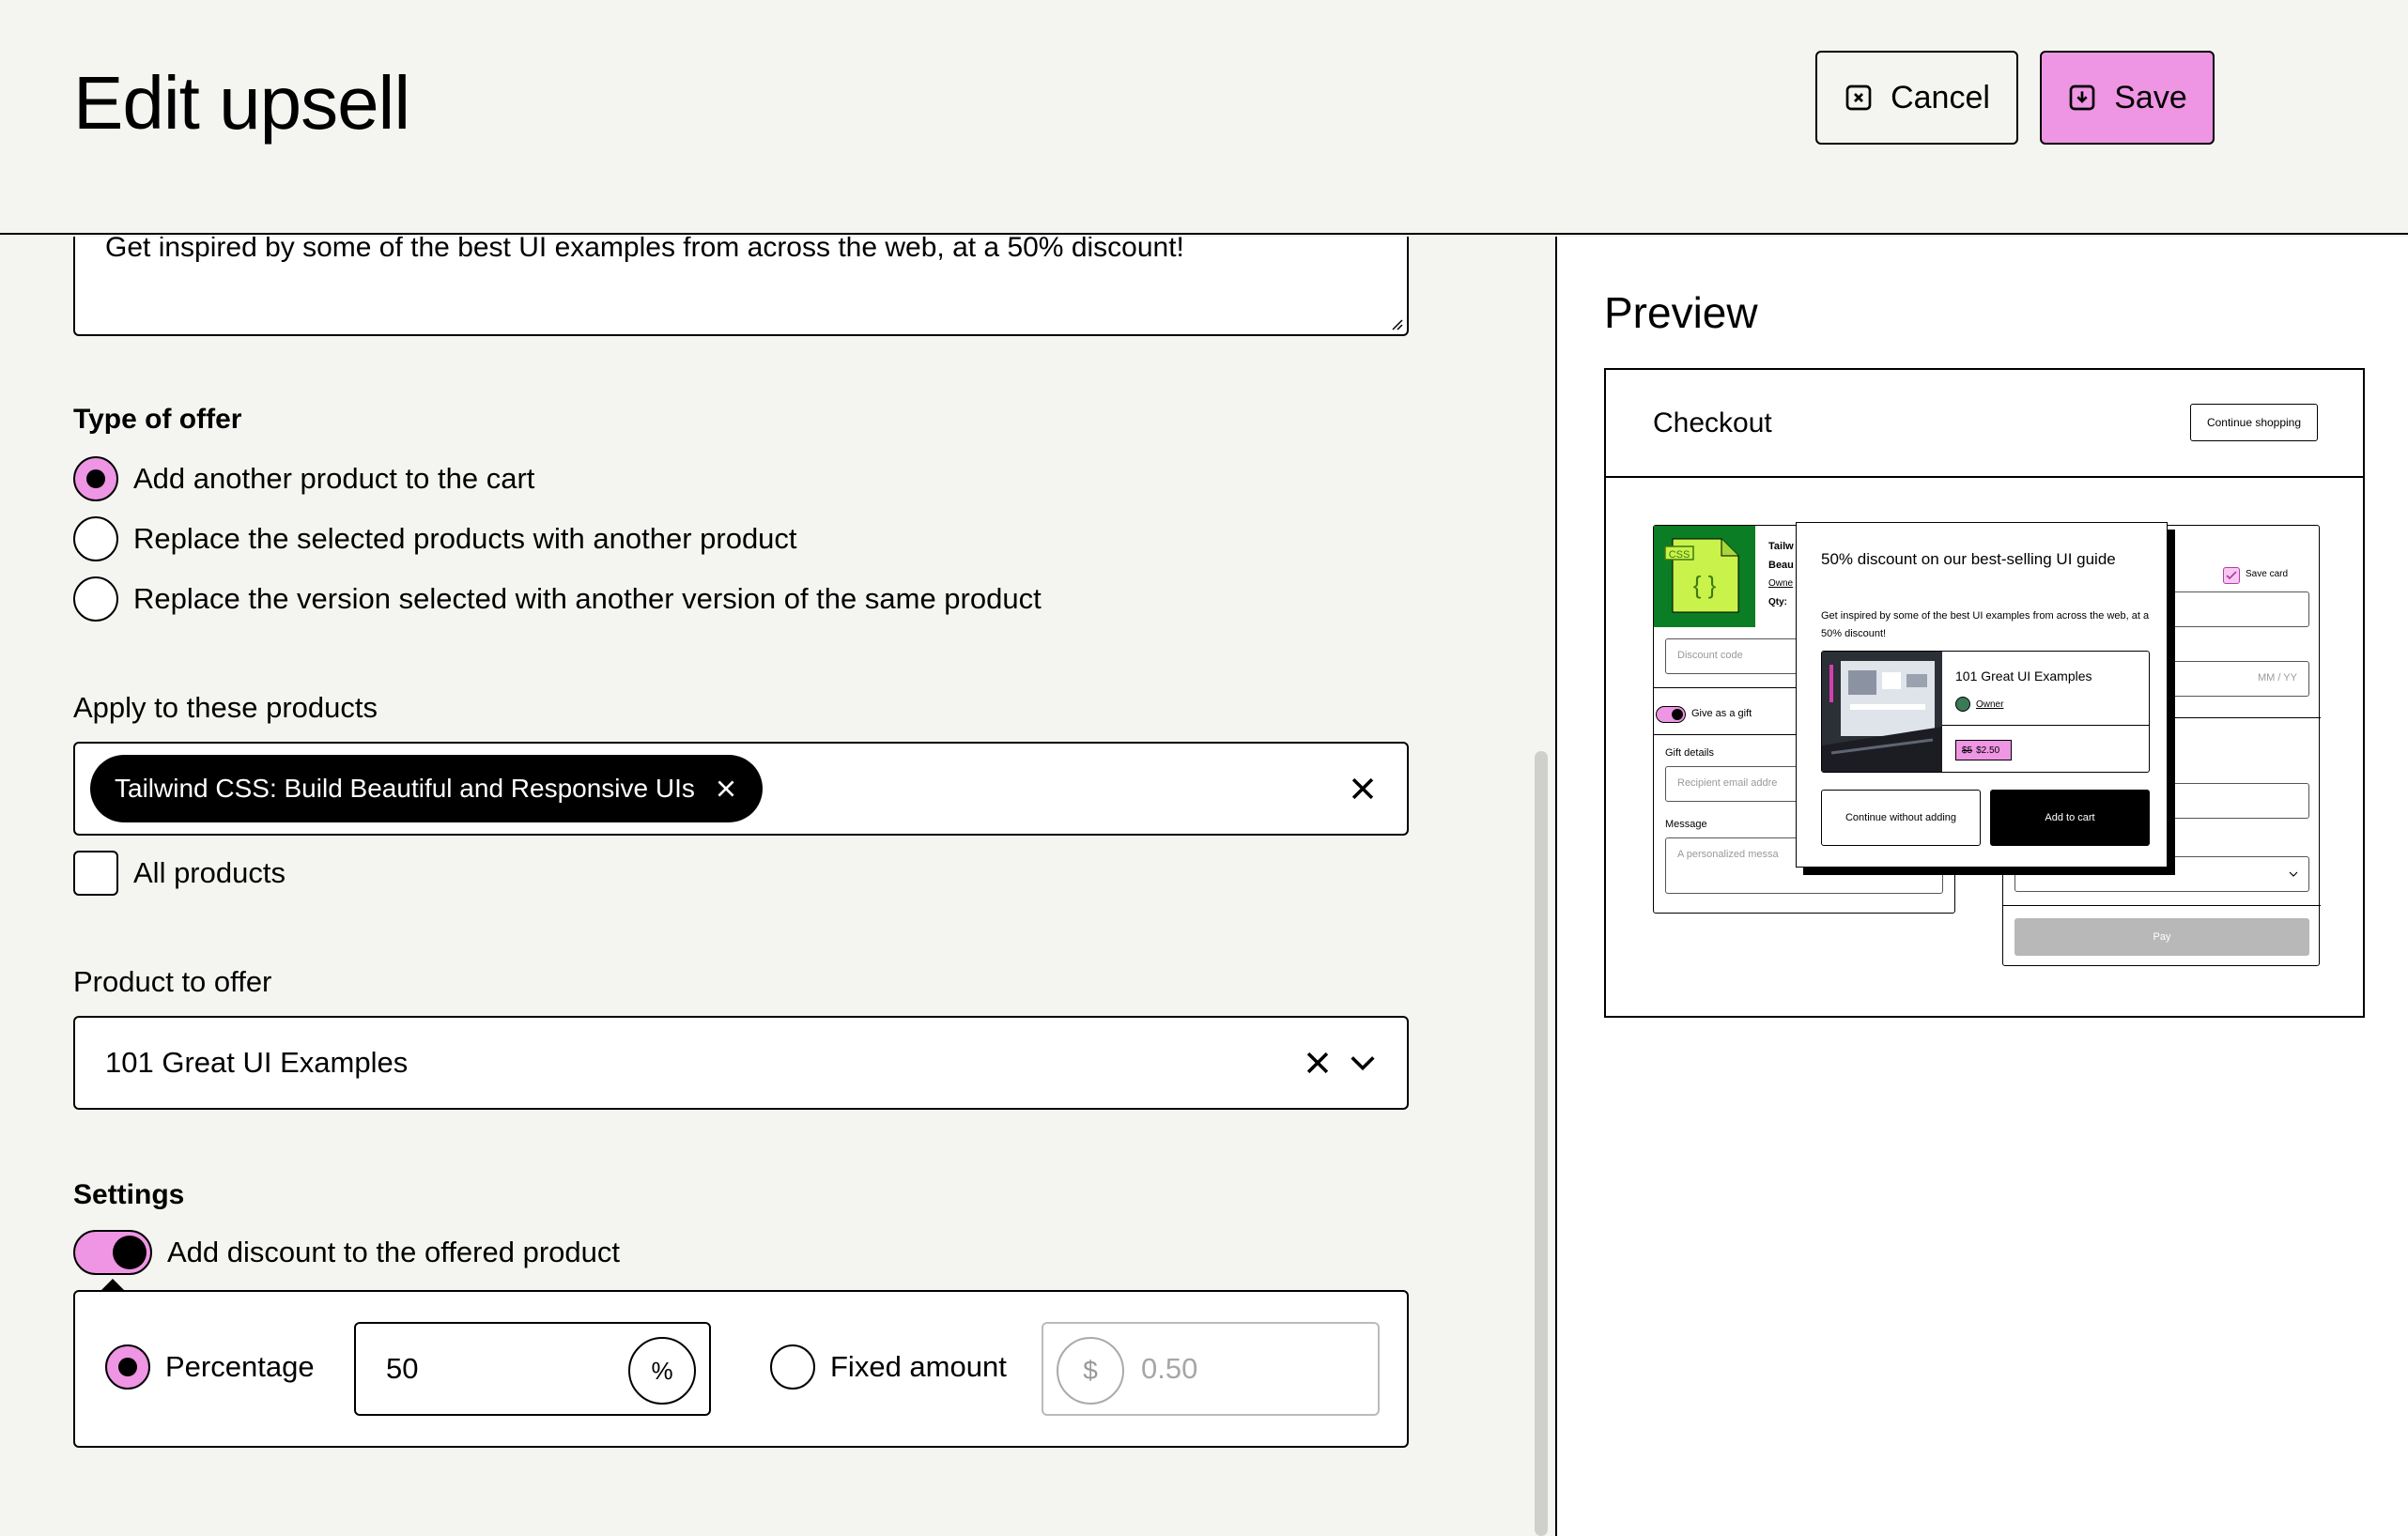  I want to click on page-title: Edit upsell, so click(241, 103).